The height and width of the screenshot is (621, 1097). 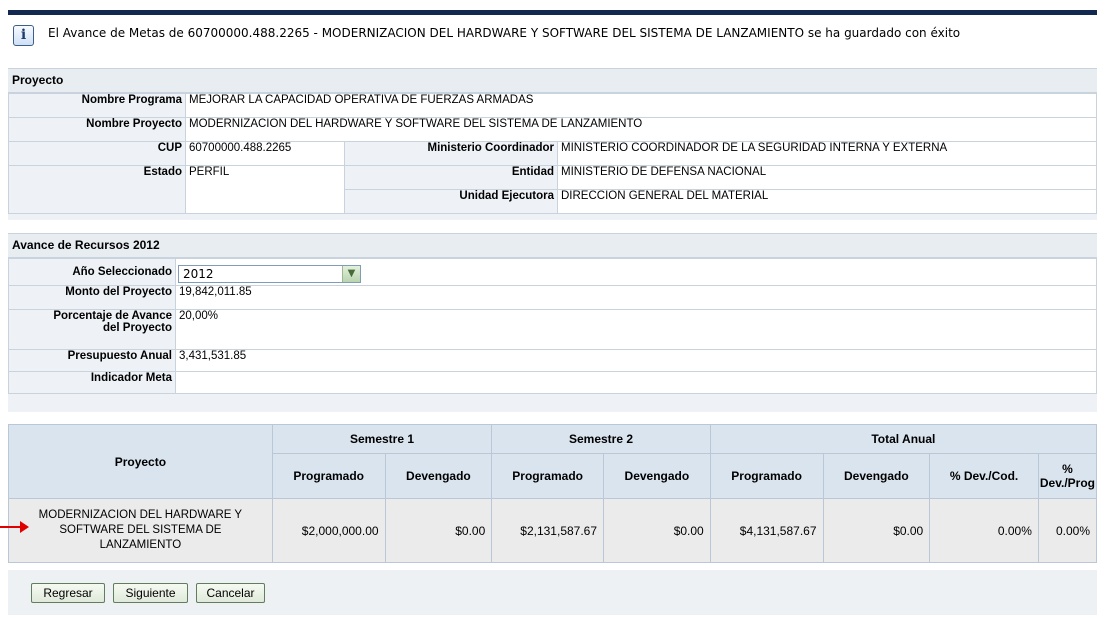 I want to click on dev-prog-header: % Dev./Prog, so click(x=1067, y=476).